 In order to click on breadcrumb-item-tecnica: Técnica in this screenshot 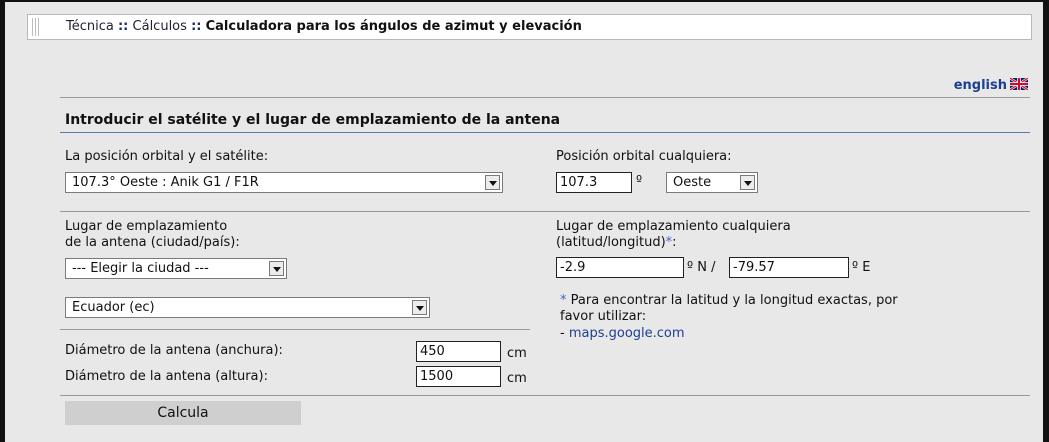, I will do `click(90, 26)`.